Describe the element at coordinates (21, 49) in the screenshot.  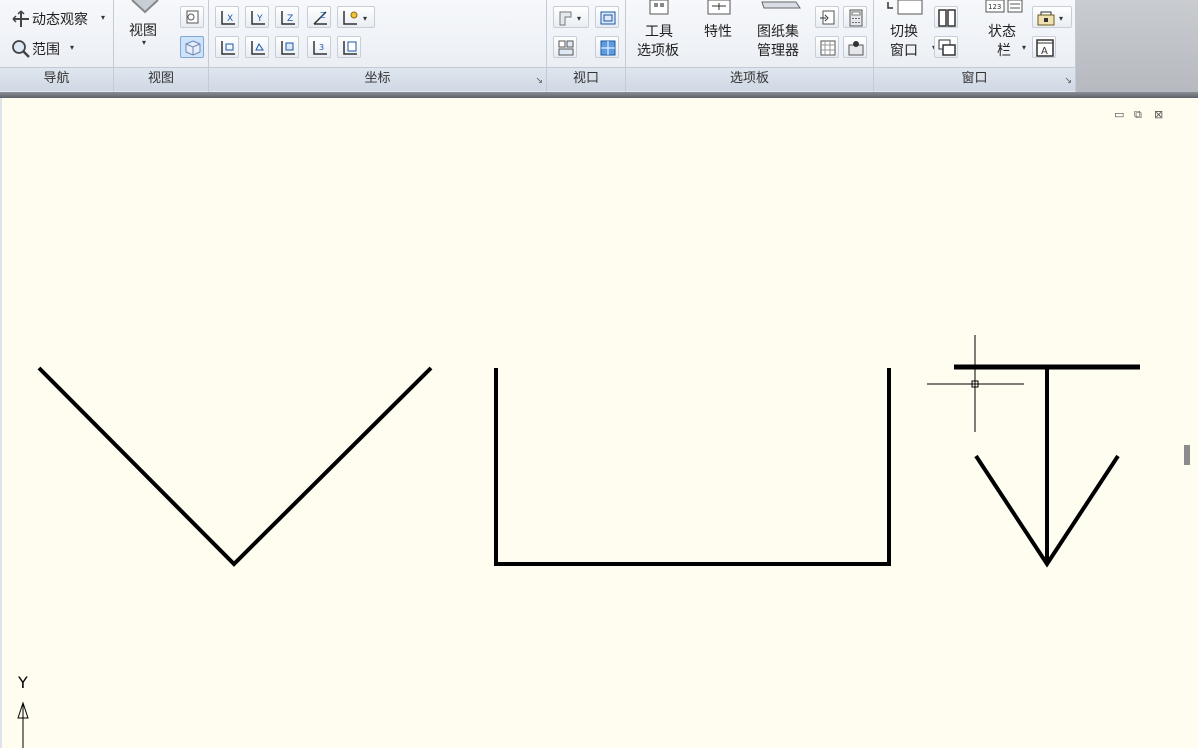
I see `zoom-extents-icon` at that location.